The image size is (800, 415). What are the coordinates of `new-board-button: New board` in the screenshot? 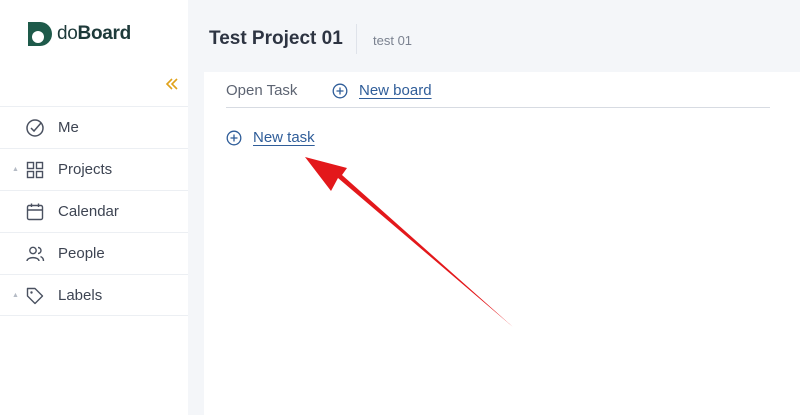 It's located at (382, 90).